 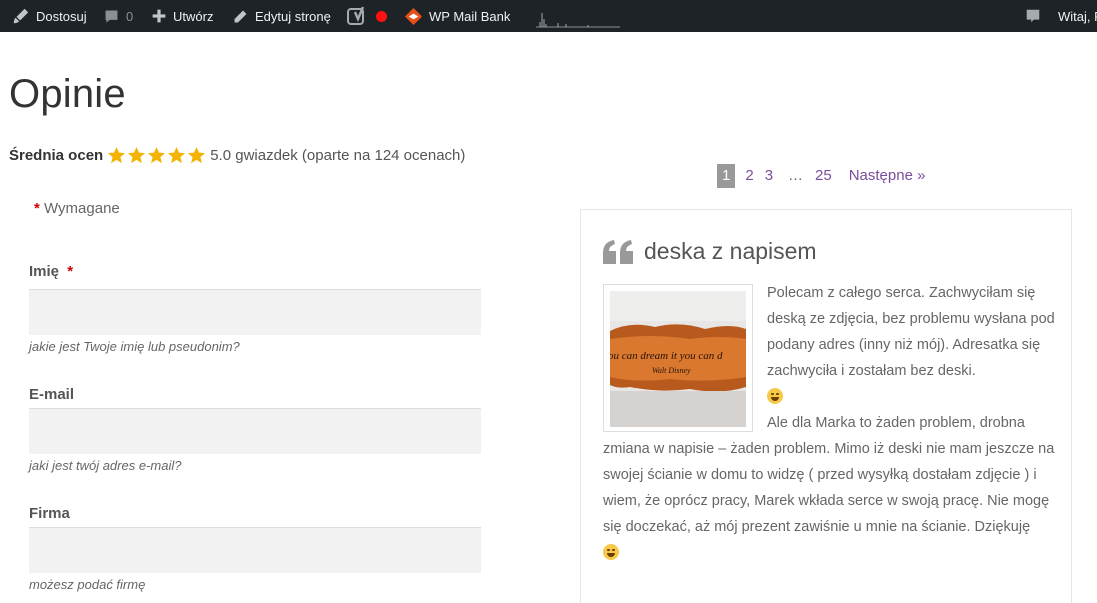 I want to click on company-field, so click(x=255, y=550).